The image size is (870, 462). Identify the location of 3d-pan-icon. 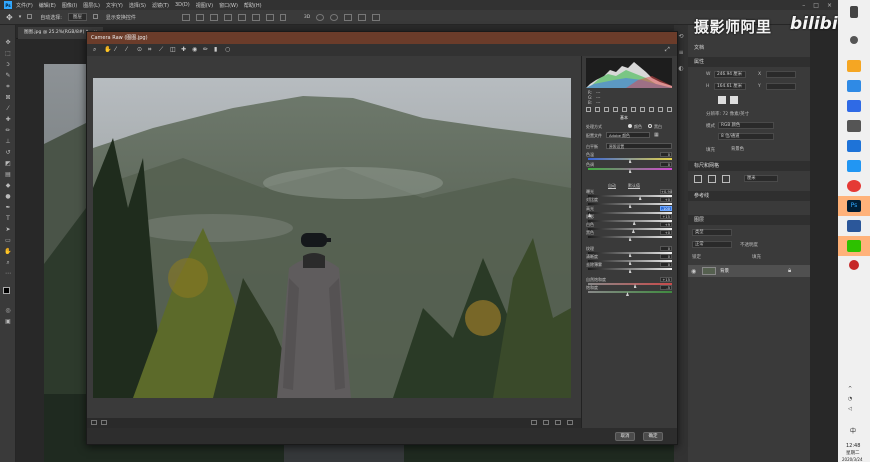
(348, 17).